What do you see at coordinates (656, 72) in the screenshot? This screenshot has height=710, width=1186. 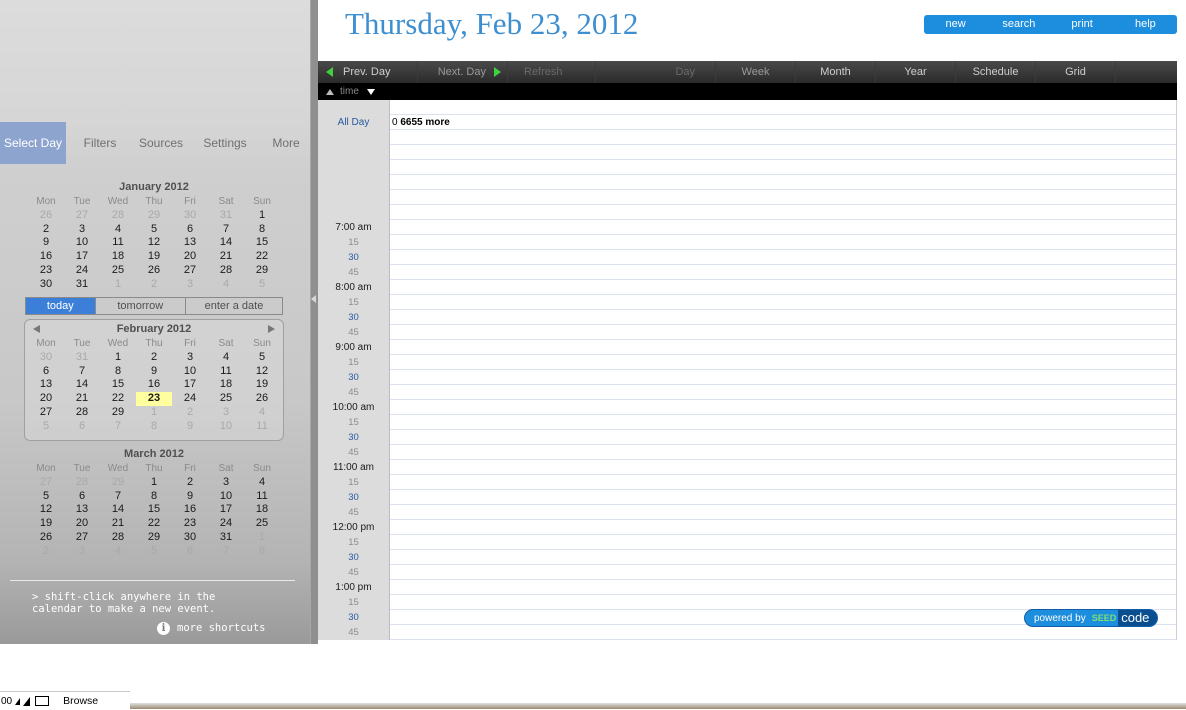 I see `tab-day: Day` at bounding box center [656, 72].